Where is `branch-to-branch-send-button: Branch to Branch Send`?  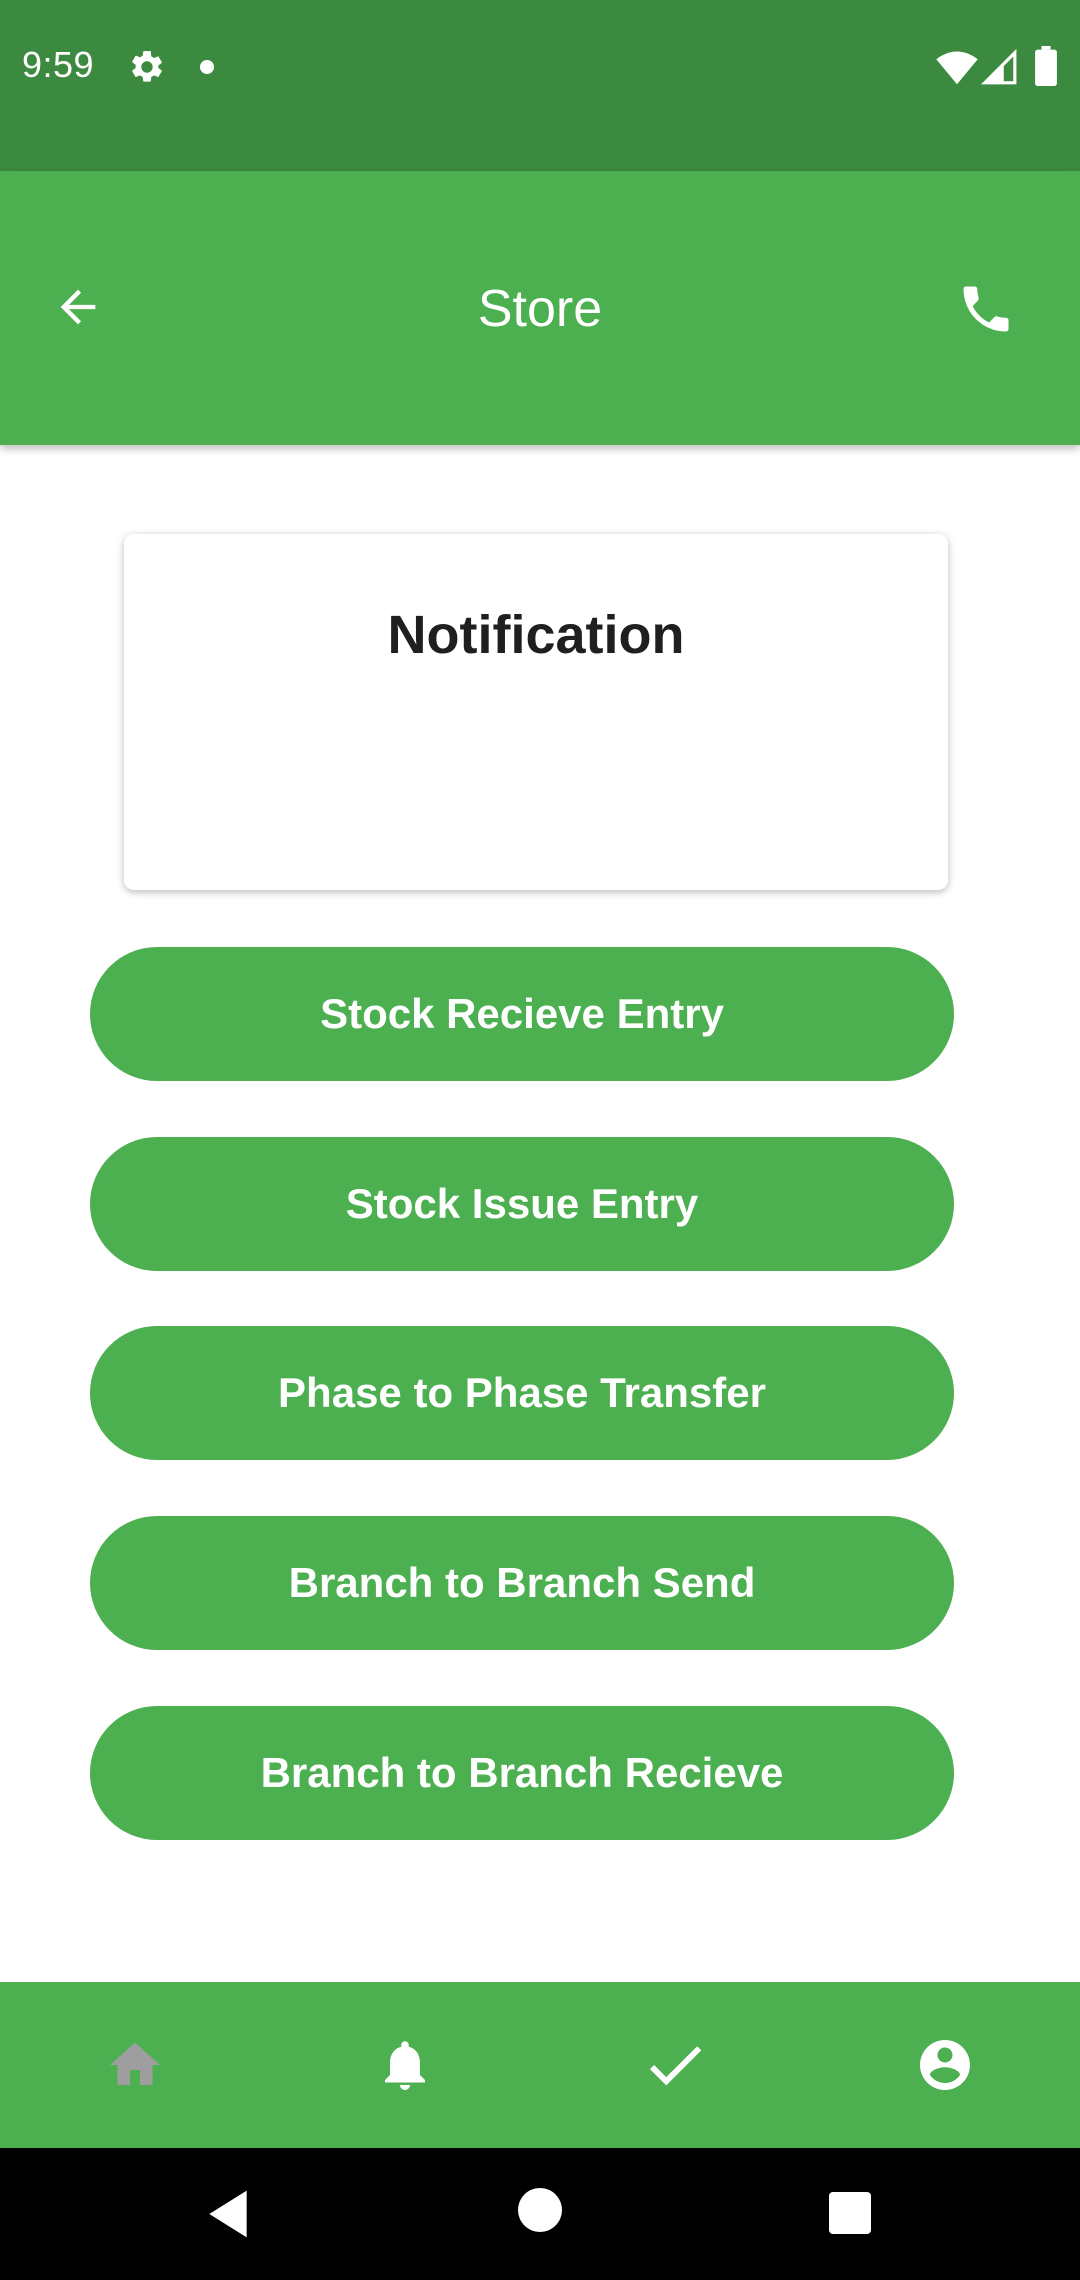
branch-to-branch-send-button: Branch to Branch Send is located at coordinates (522, 1583).